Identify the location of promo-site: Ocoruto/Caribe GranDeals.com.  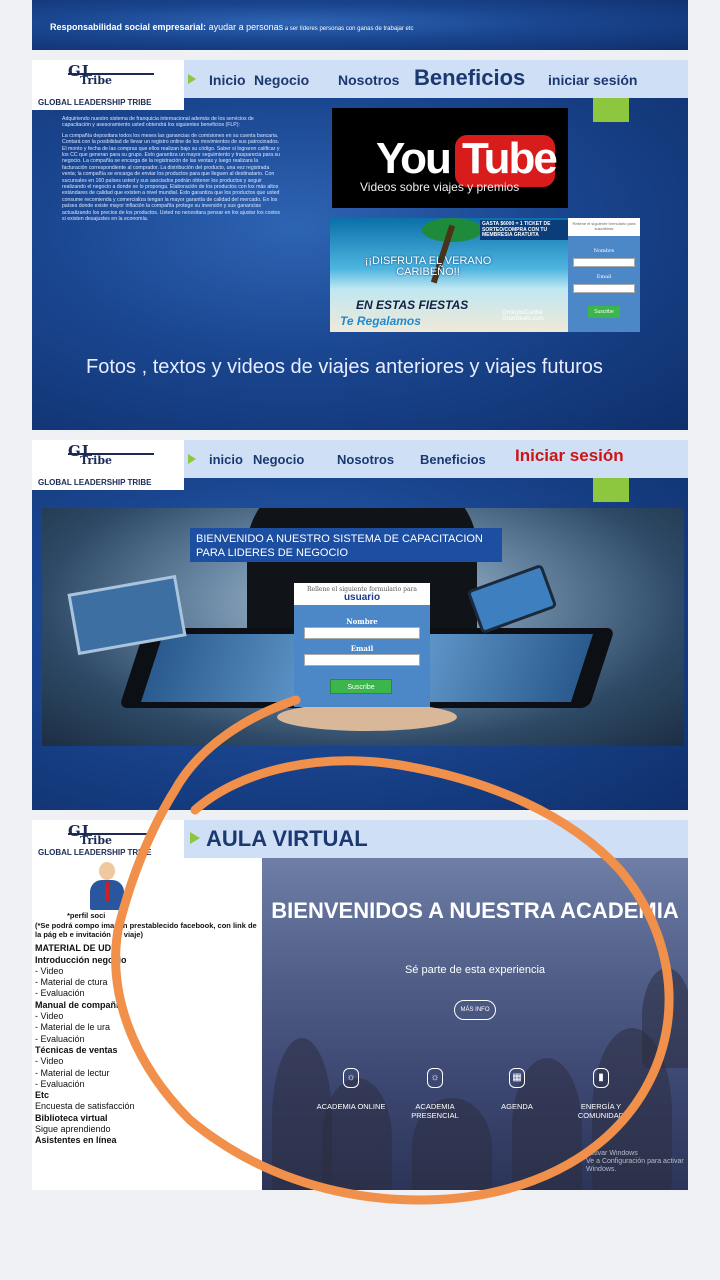
(523, 316).